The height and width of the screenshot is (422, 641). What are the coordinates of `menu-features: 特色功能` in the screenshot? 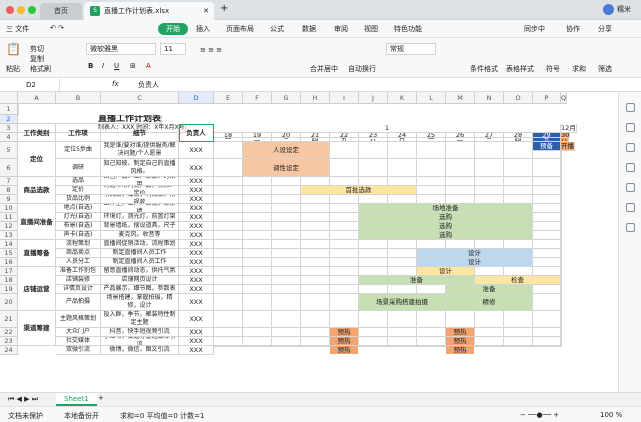 It's located at (408, 29).